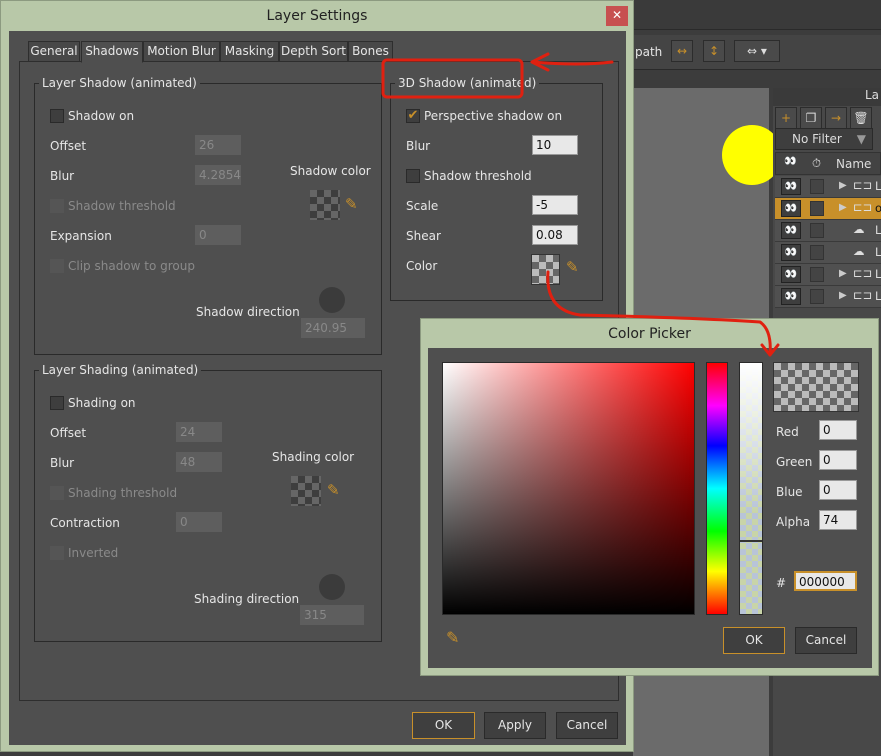 The height and width of the screenshot is (756, 881). I want to click on annotation-arrow-to-alpha, so click(663, 313).